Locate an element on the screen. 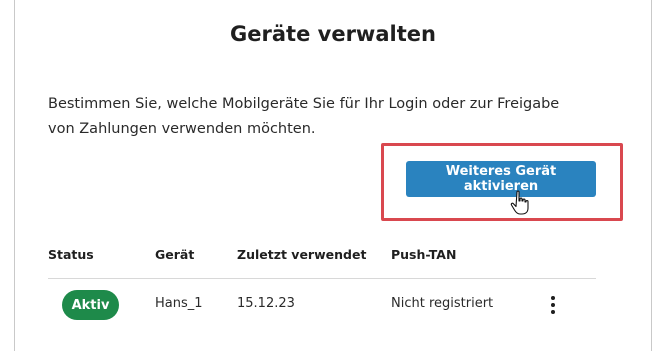 This screenshot has height=351, width=666. table-header-divider is located at coordinates (322, 278).